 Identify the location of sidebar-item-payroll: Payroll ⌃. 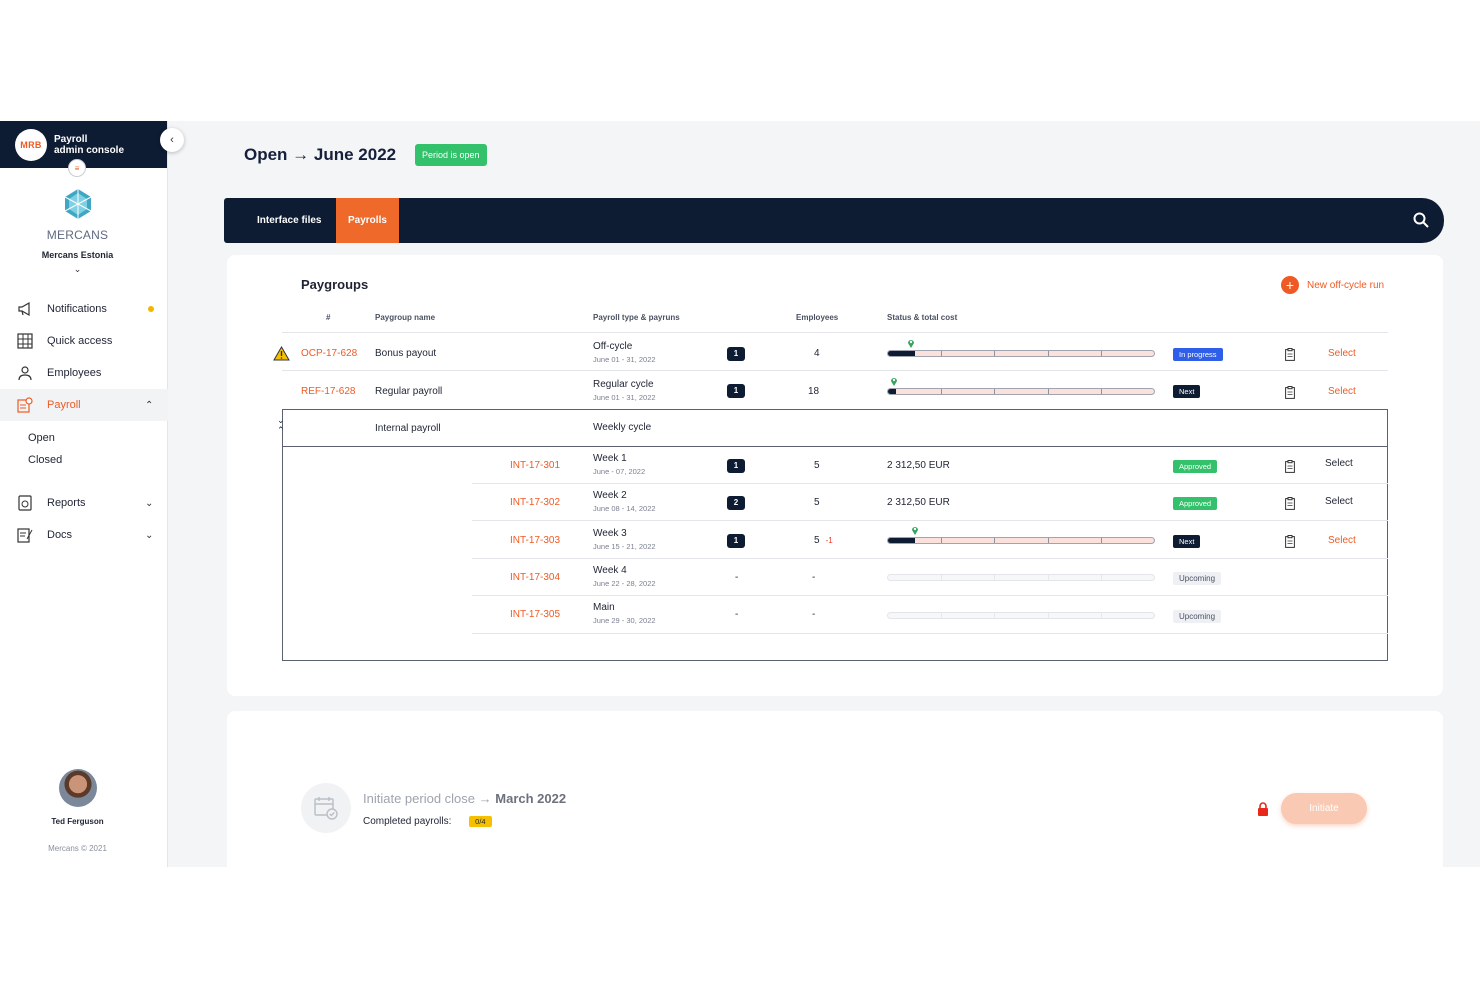
(84, 405).